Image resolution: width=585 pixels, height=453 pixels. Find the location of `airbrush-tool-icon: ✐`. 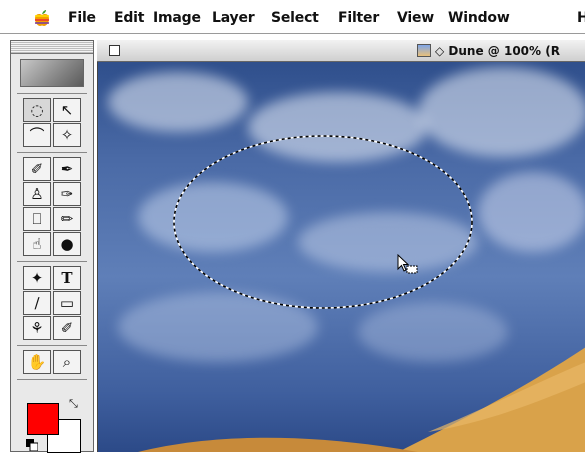

airbrush-tool-icon: ✐ is located at coordinates (37, 168).